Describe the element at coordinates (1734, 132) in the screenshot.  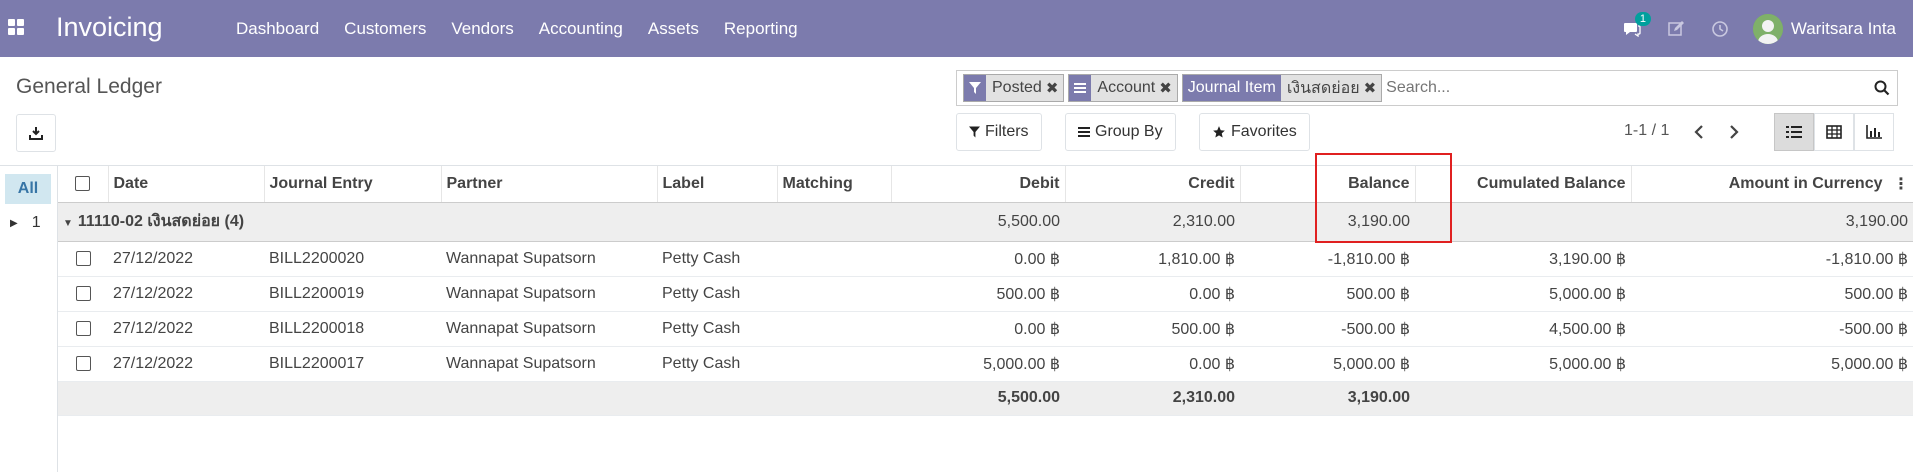
I see `pager-next-icon` at that location.